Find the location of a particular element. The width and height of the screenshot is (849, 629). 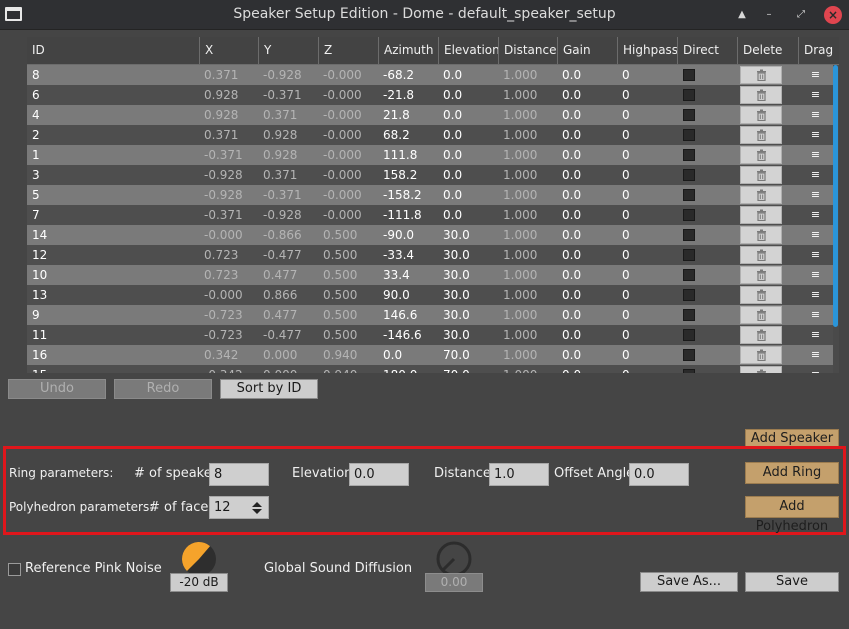

undo-button: Undo is located at coordinates (57, 389).